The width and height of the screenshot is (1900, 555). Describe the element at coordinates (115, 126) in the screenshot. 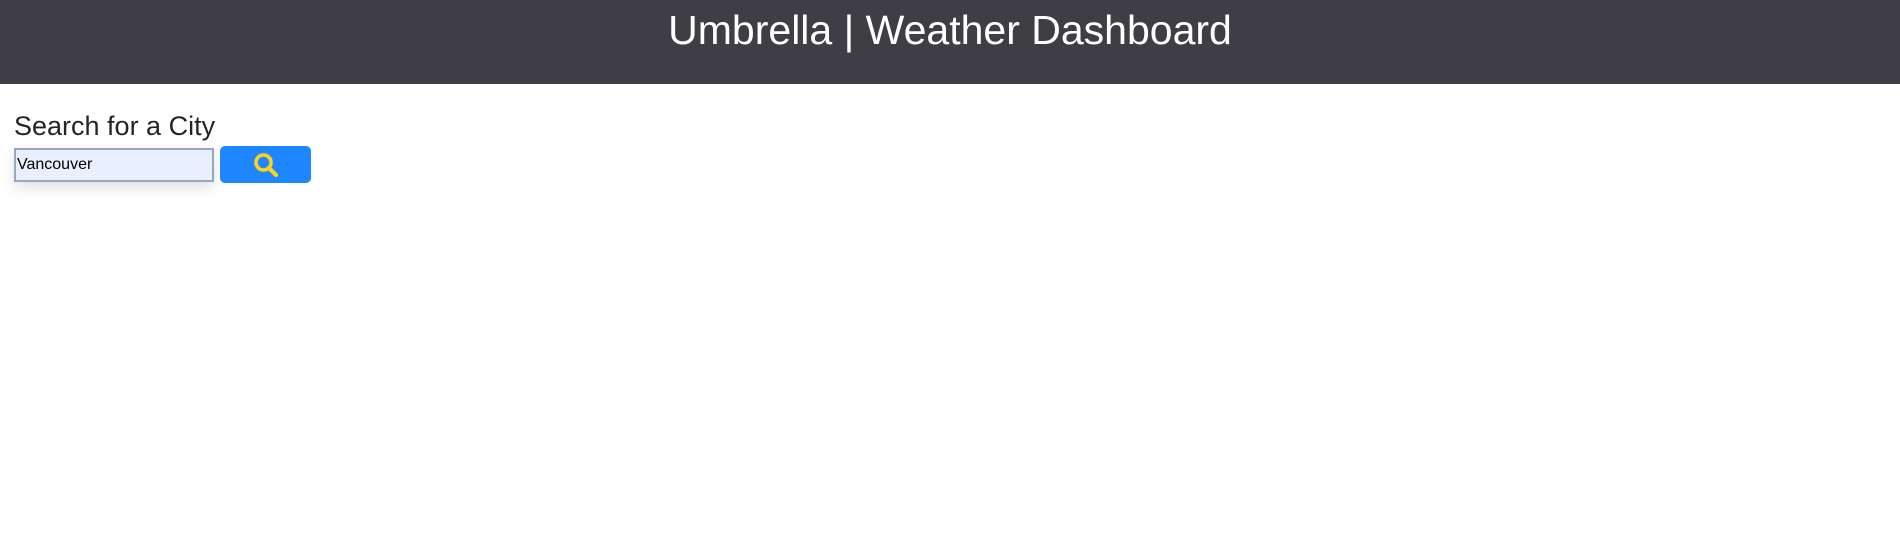

I see `search-heading: Search for a City` at that location.